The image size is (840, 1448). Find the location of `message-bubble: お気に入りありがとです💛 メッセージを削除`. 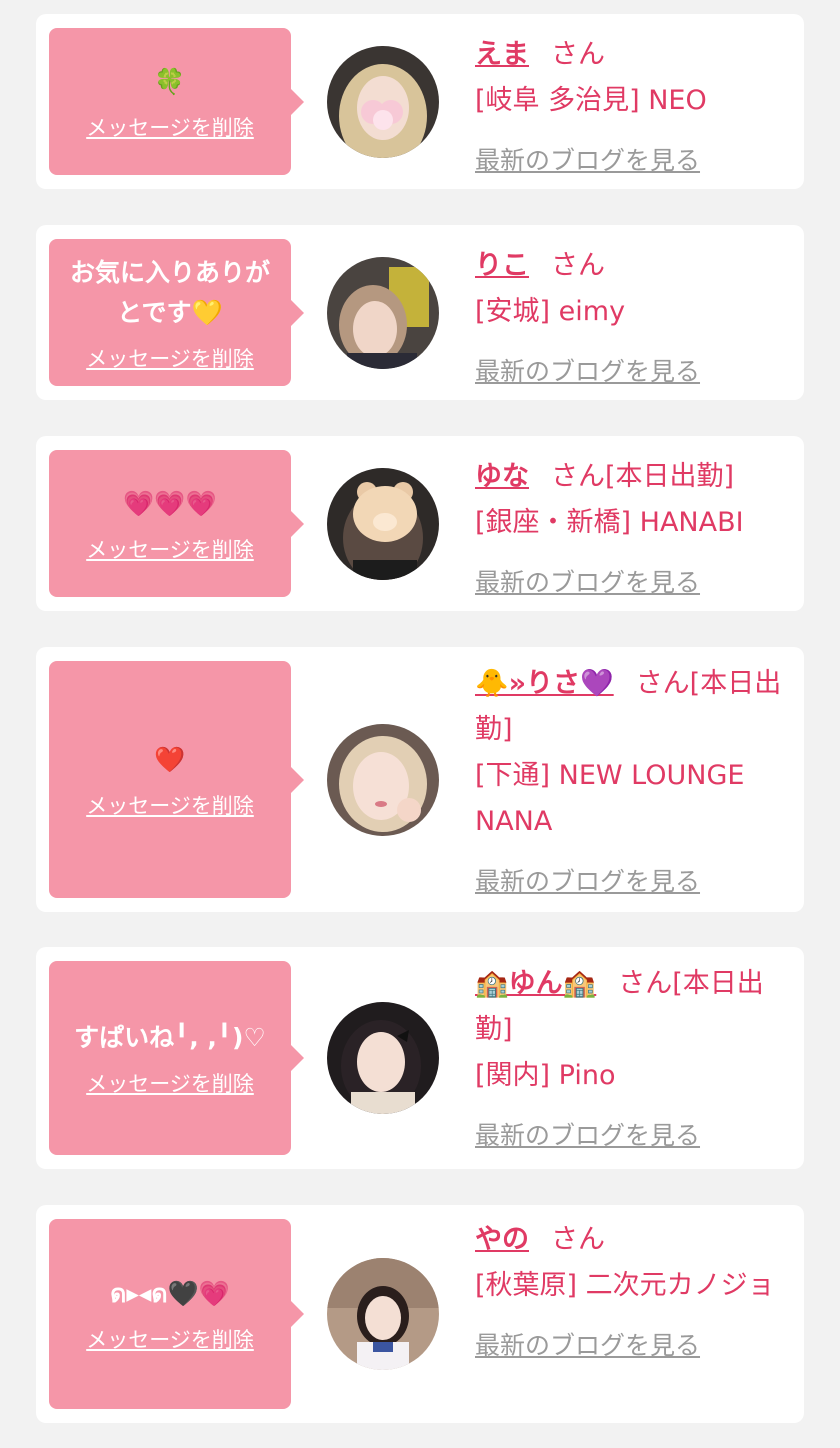

message-bubble: お気に入りありがとです💛 メッセージを削除 is located at coordinates (176, 312).